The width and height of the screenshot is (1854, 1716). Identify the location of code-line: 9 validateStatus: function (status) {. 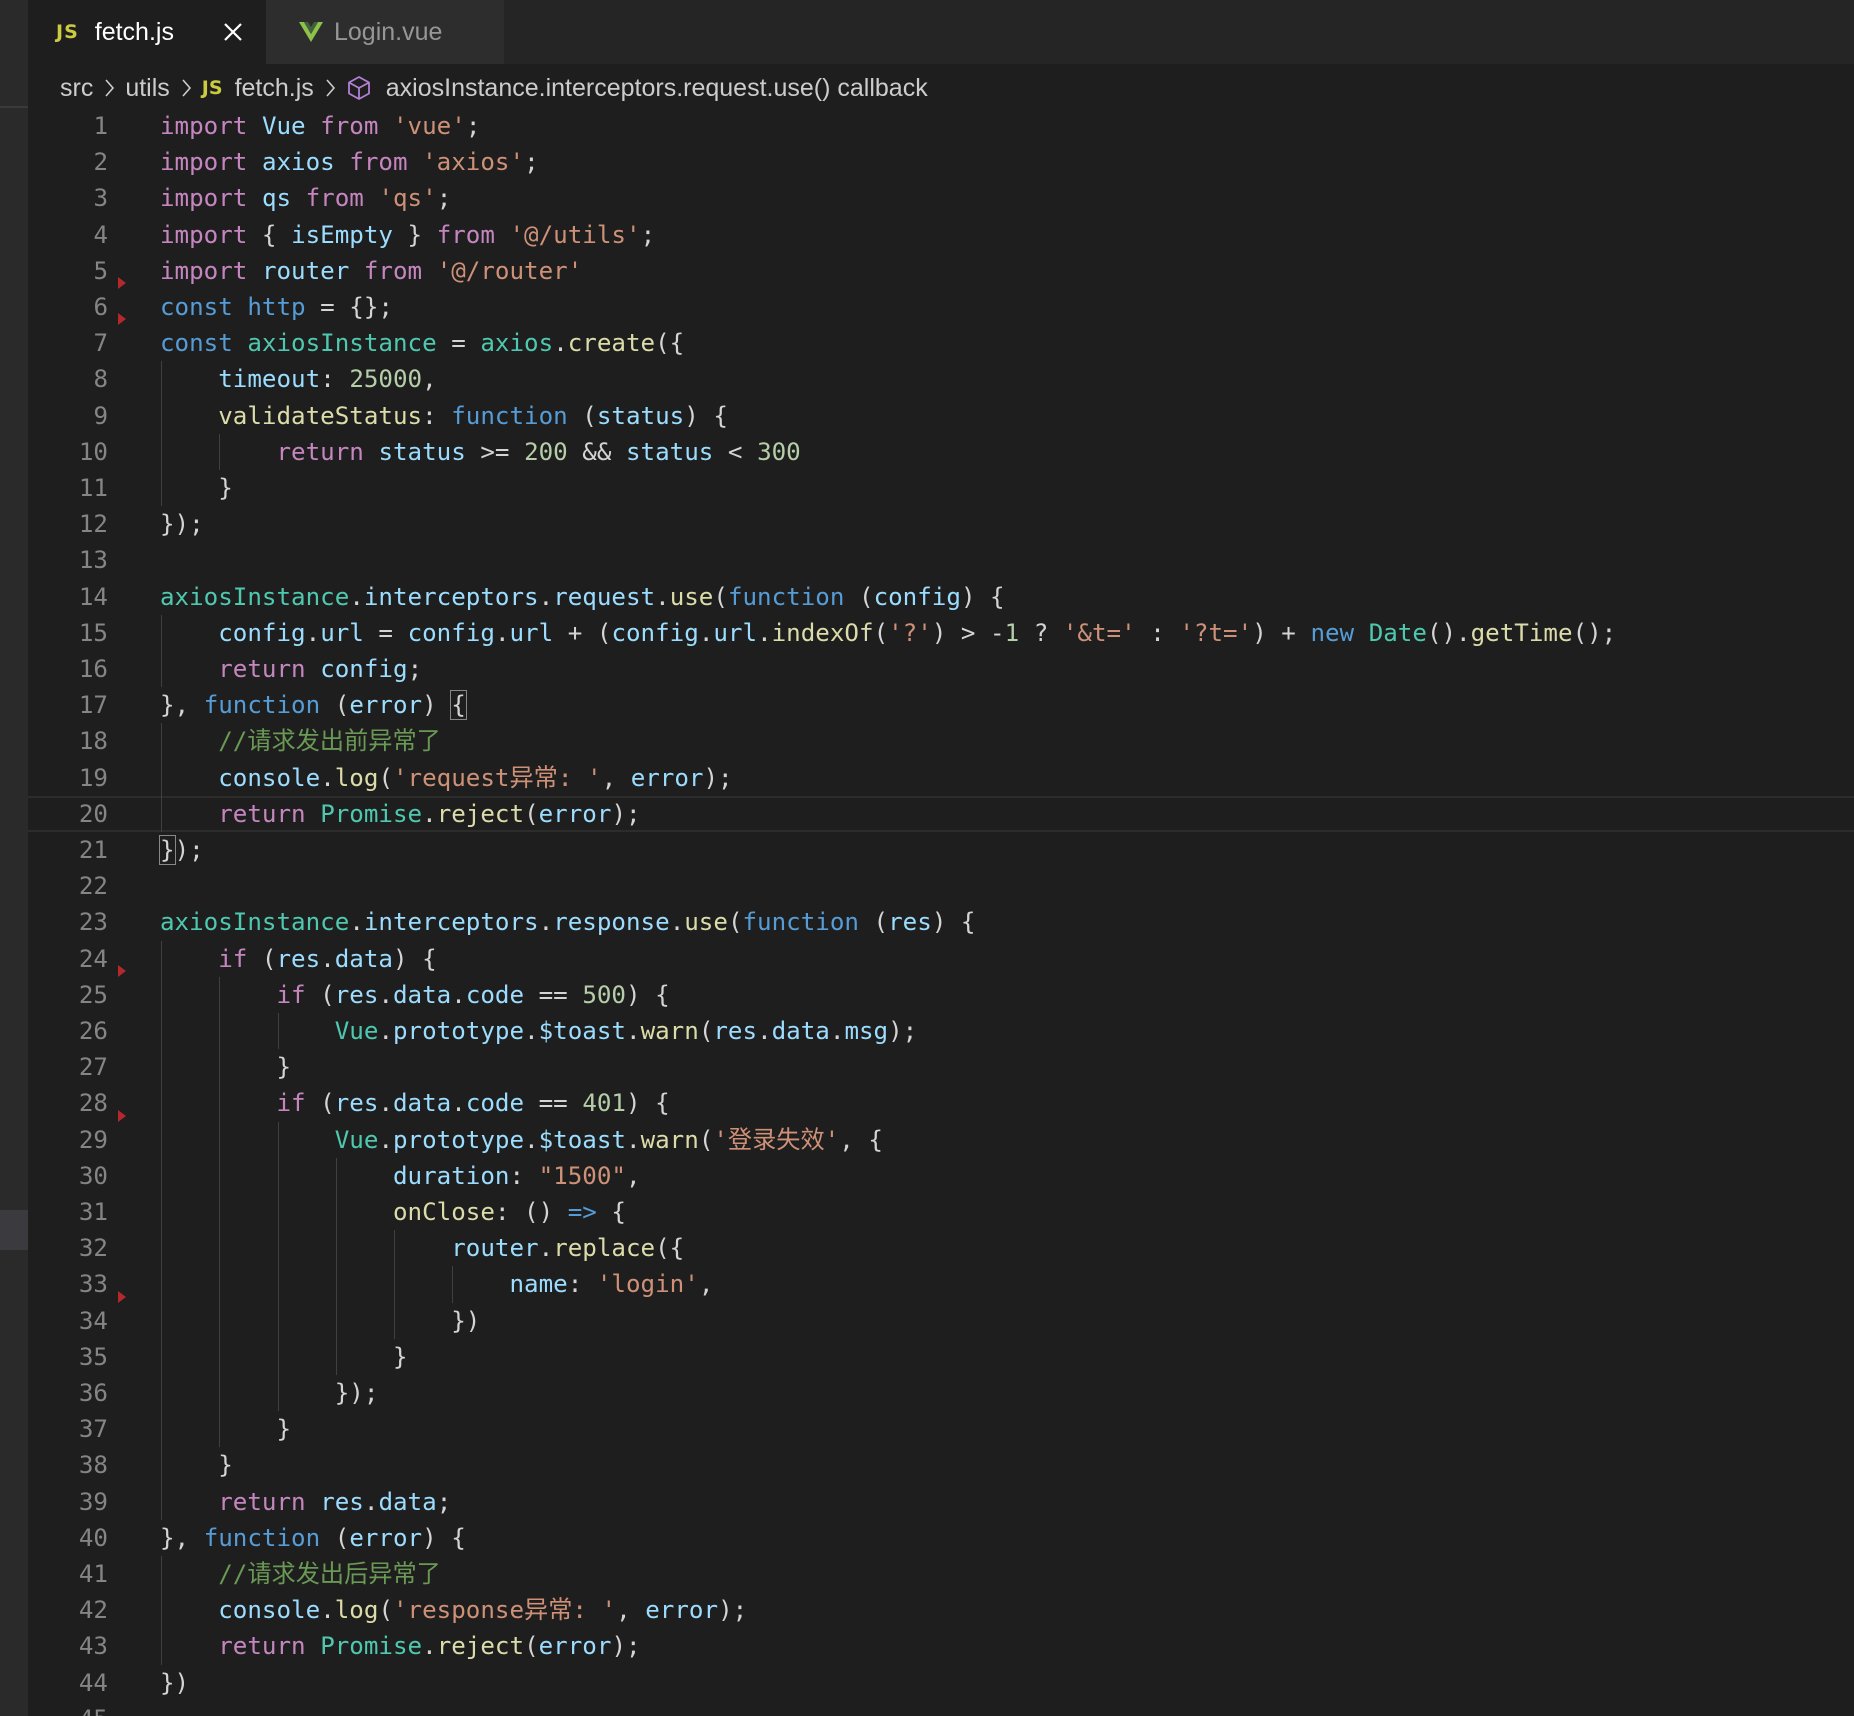
(941, 416).